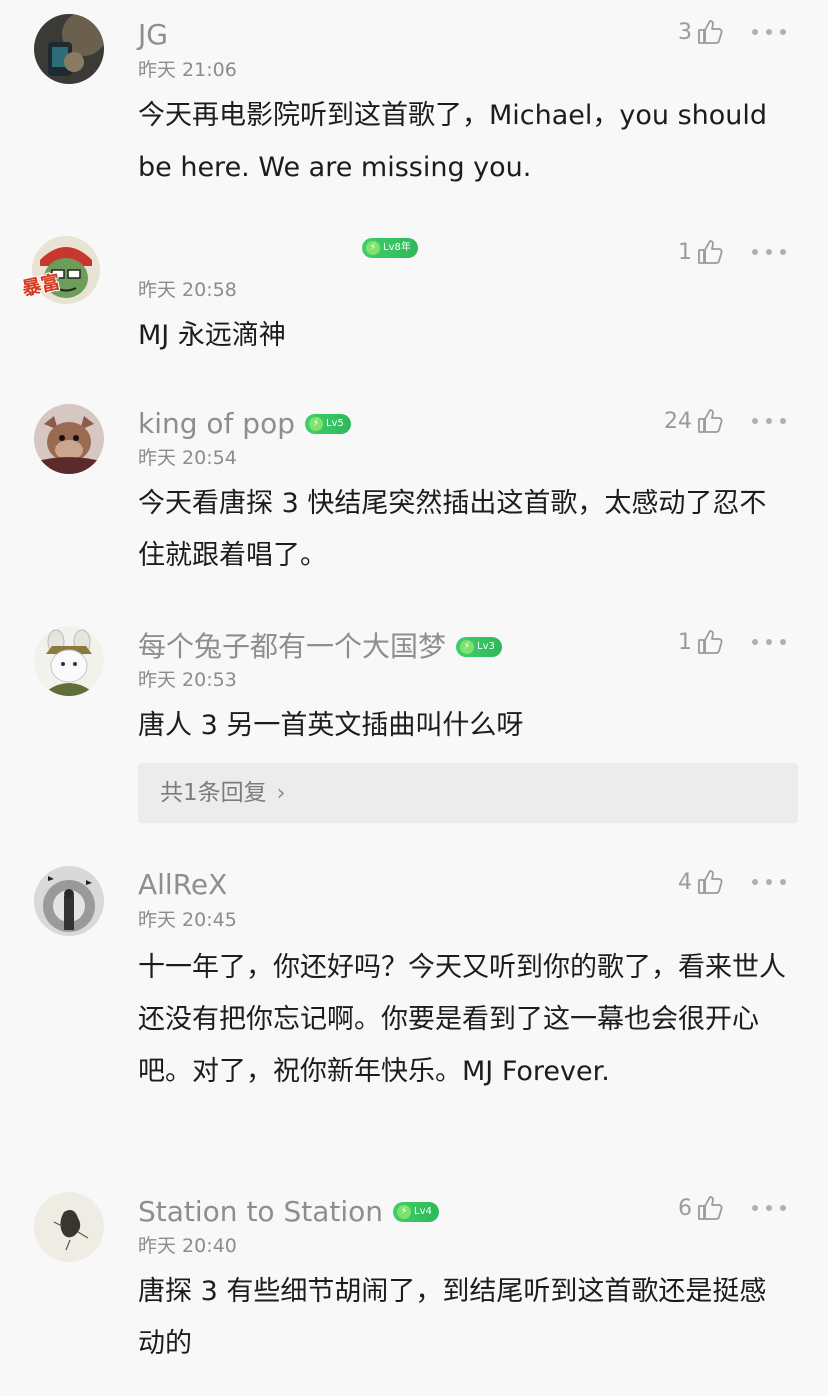 The width and height of the screenshot is (828, 1396). Describe the element at coordinates (468, 793) in the screenshot. I see `view-replies-button: 共1条回复 ›` at that location.